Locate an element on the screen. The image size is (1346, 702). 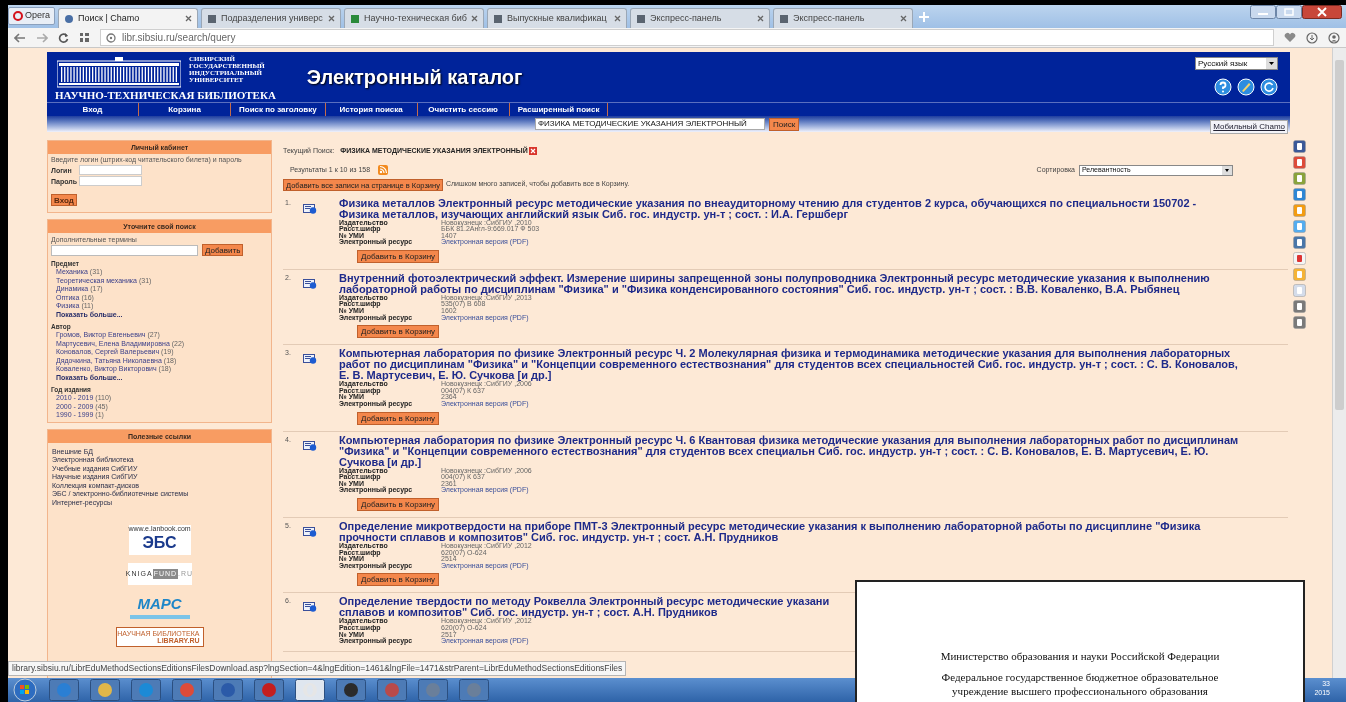
reload-icon is located at coordinates (63, 37).